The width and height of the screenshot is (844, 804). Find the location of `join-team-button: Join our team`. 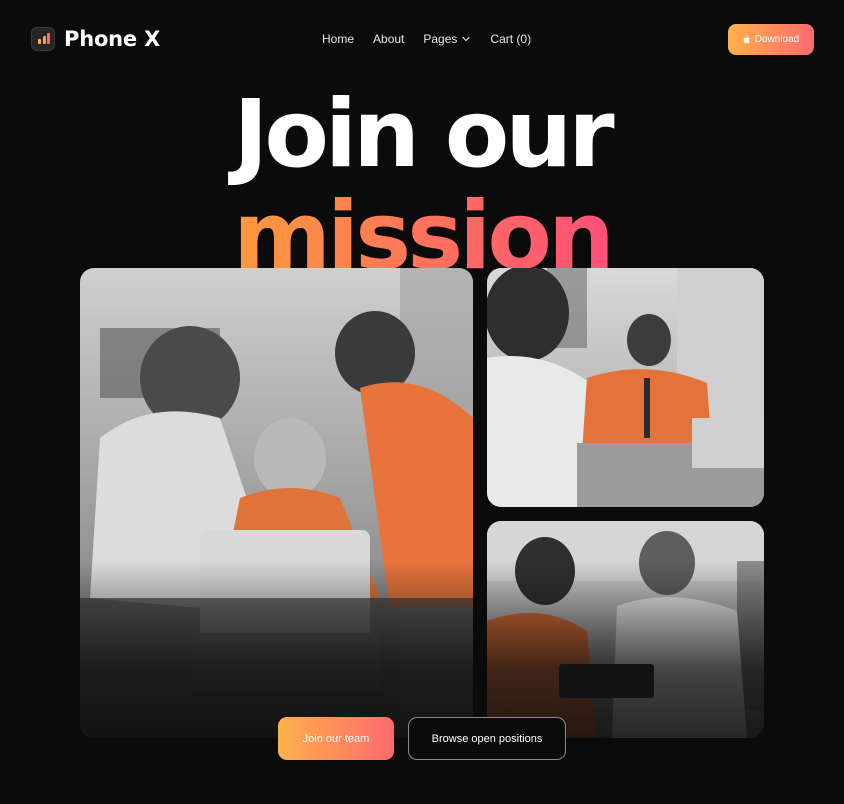

join-team-button: Join our team is located at coordinates (336, 738).